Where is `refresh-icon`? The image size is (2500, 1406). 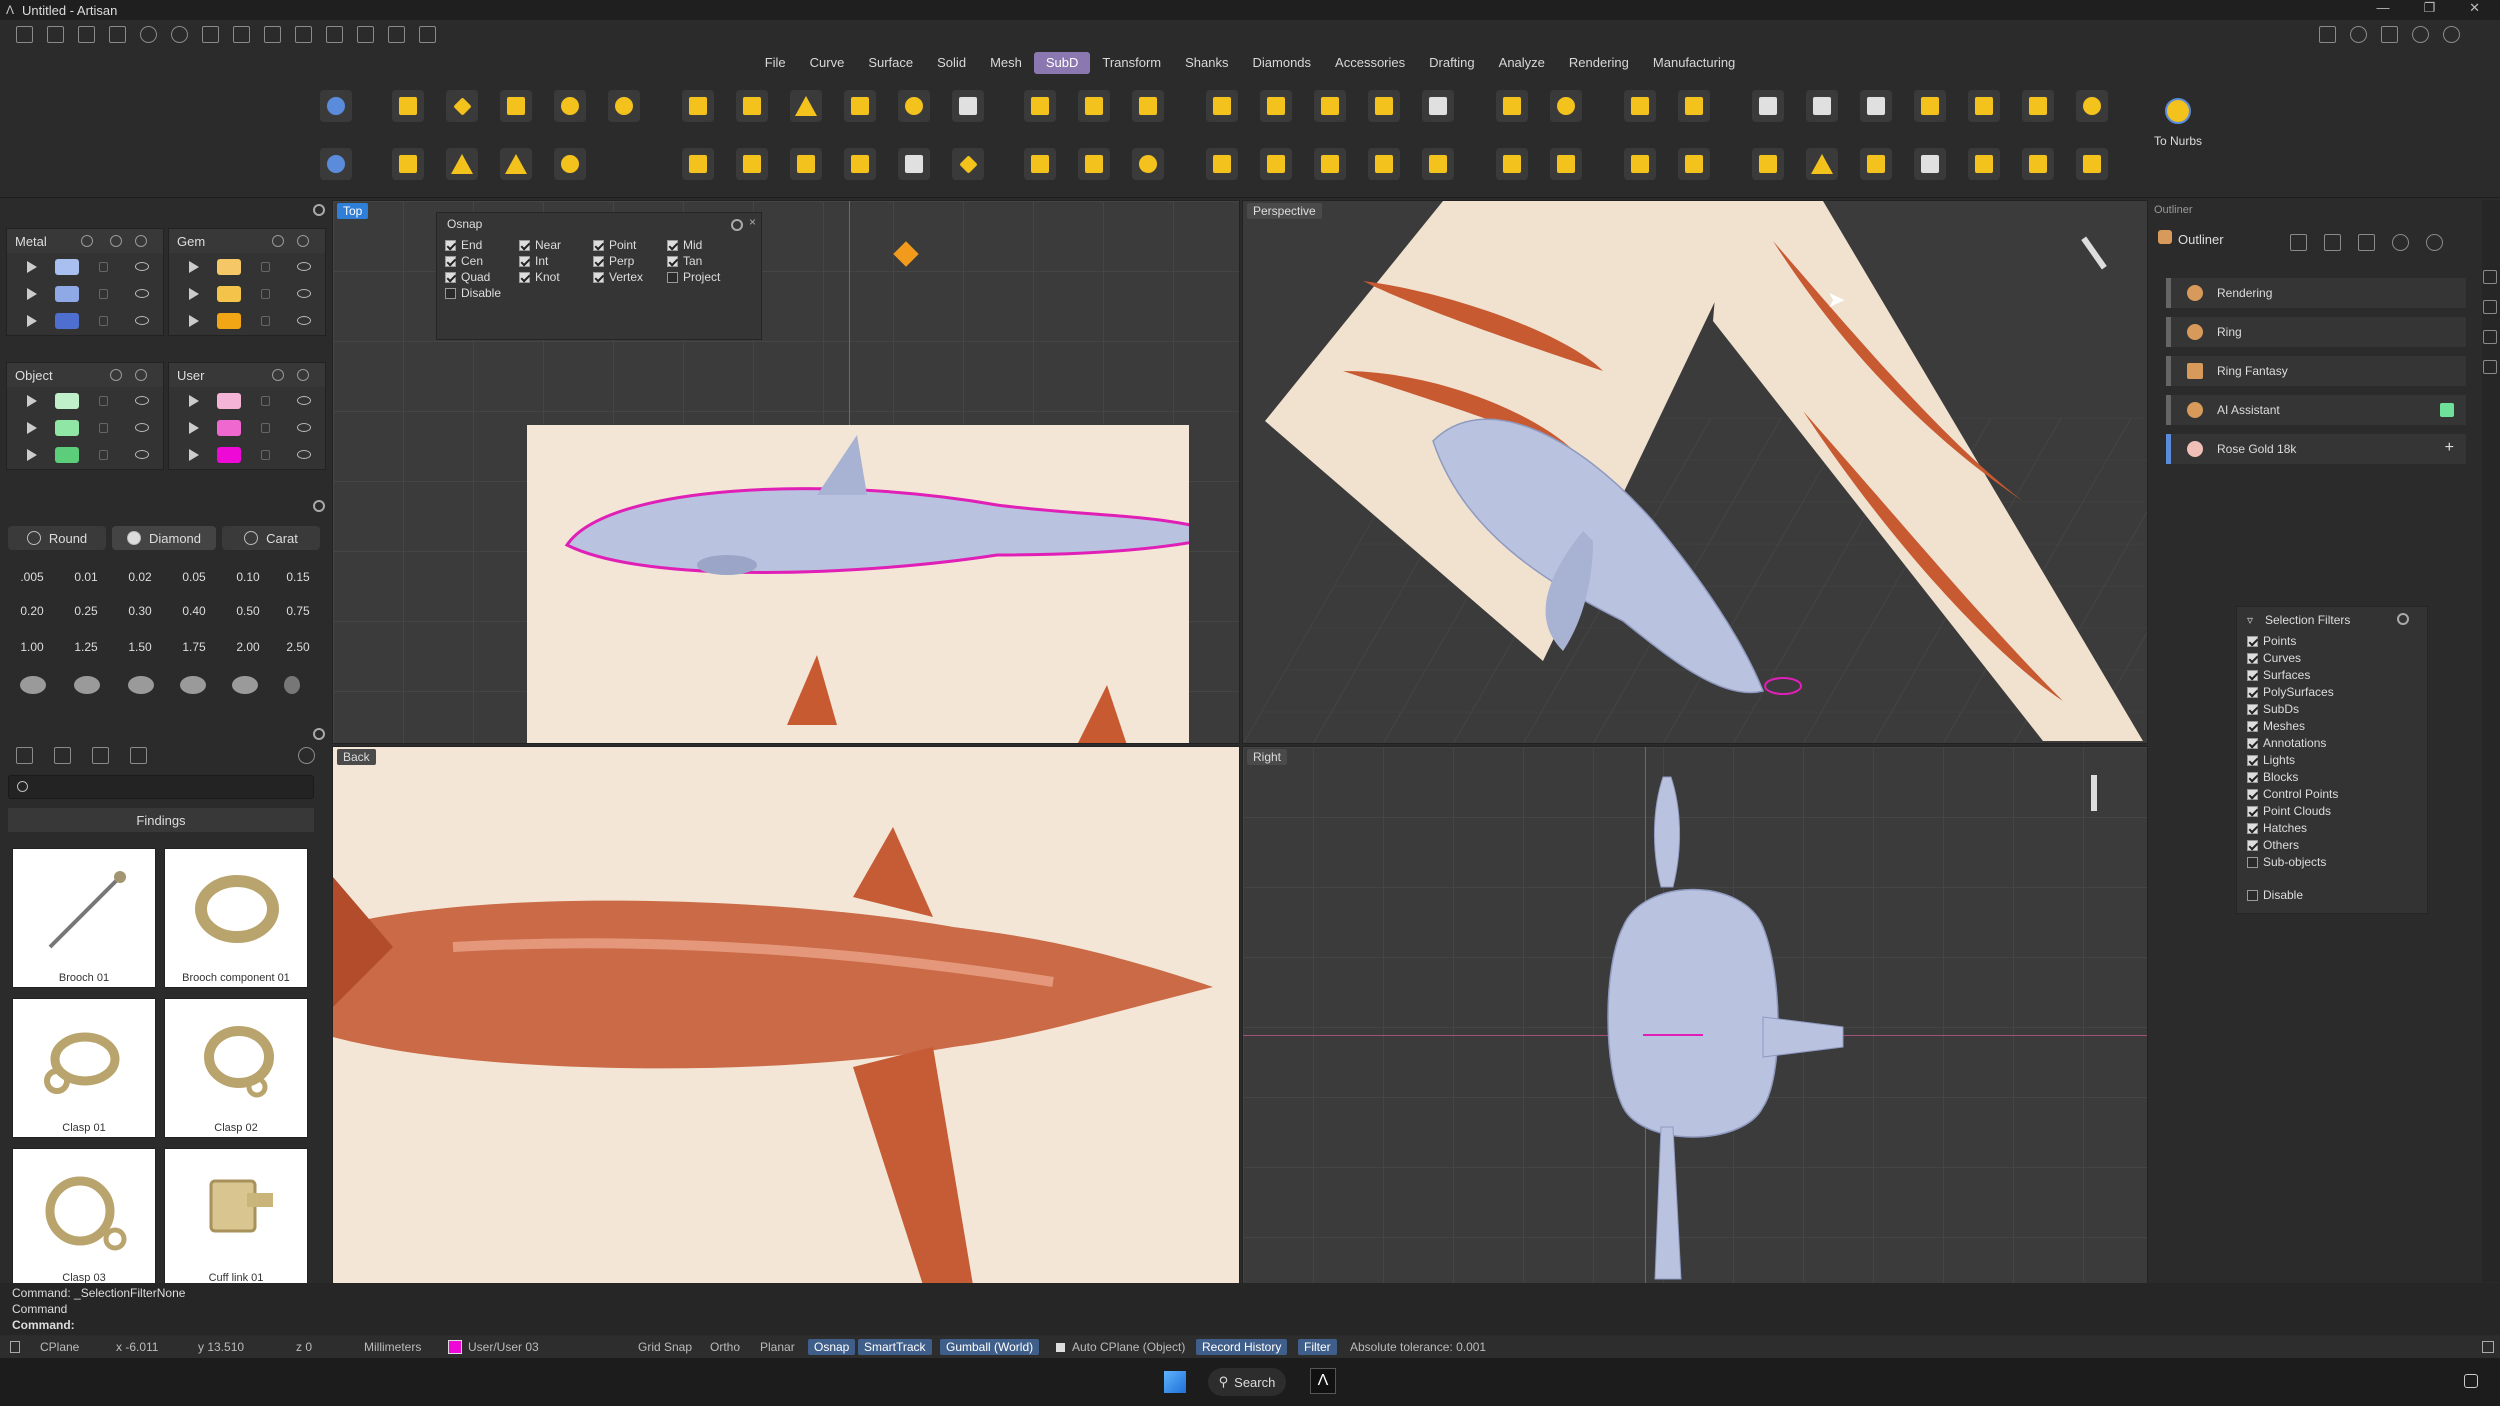
refresh-icon is located at coordinates (2400, 242).